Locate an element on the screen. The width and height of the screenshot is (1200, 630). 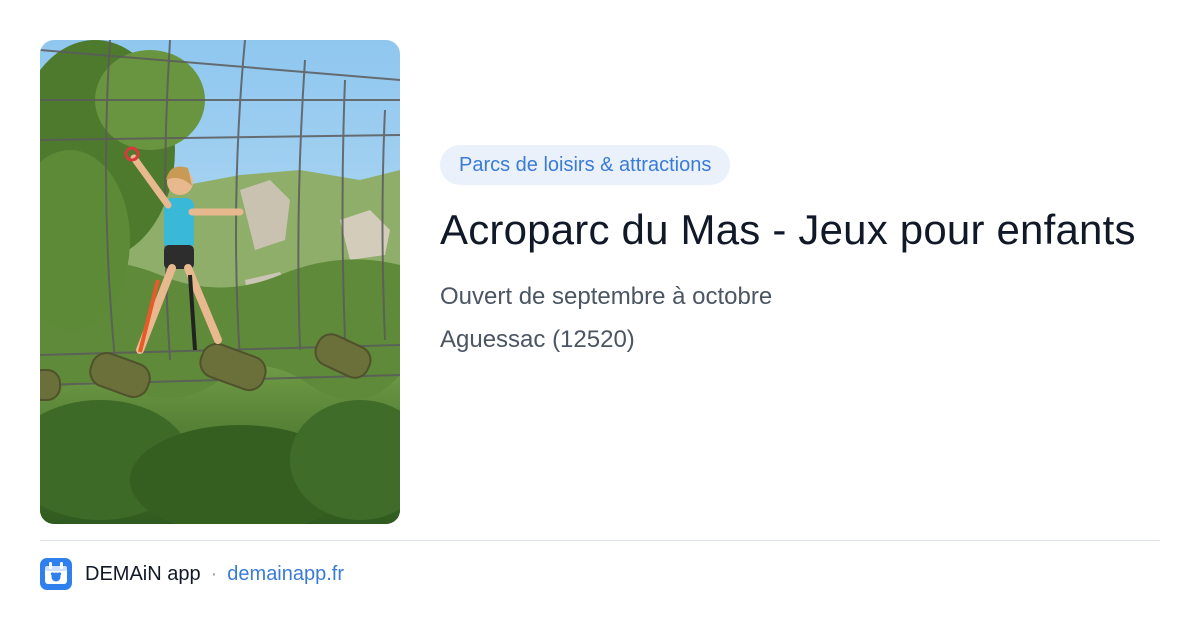
source-footer: DEMAiN app · demainapp.fr is located at coordinates (192, 574).